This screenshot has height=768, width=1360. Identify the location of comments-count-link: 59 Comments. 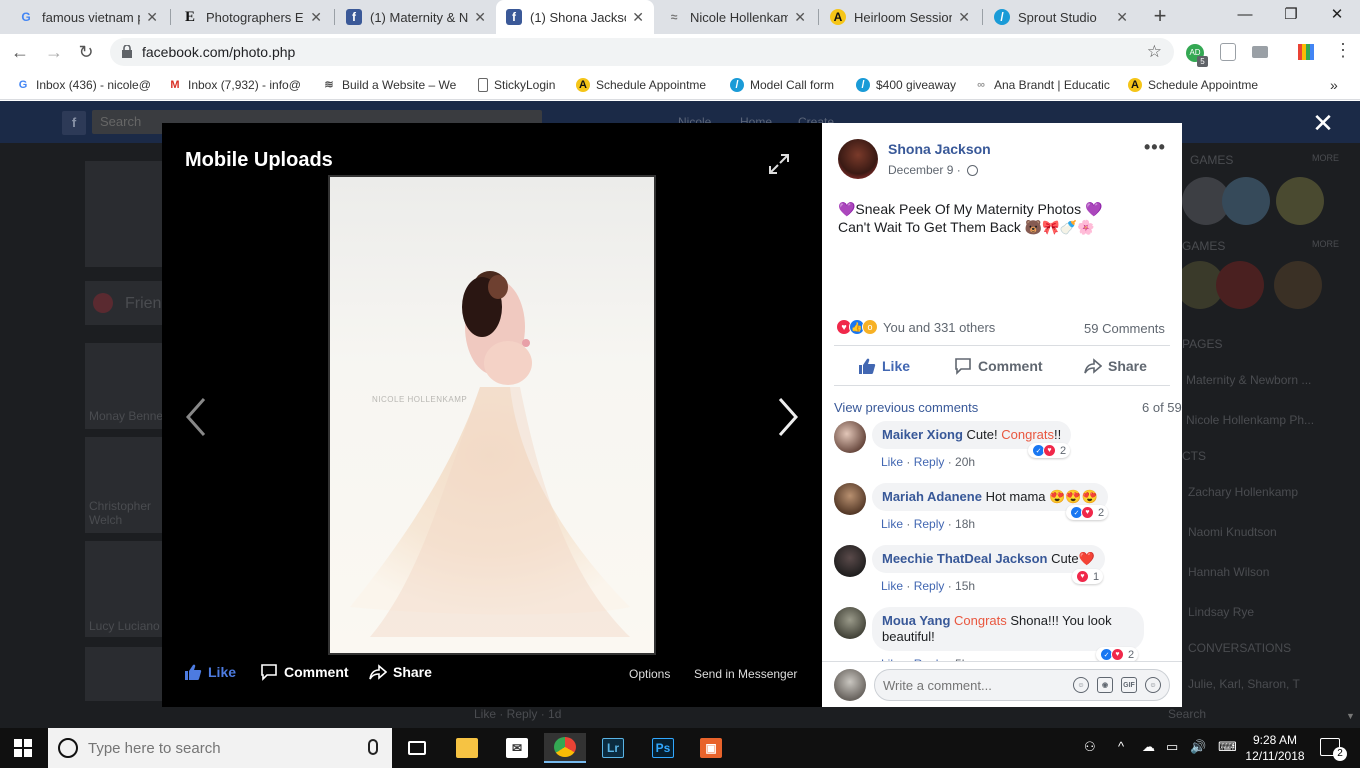
(1124, 328).